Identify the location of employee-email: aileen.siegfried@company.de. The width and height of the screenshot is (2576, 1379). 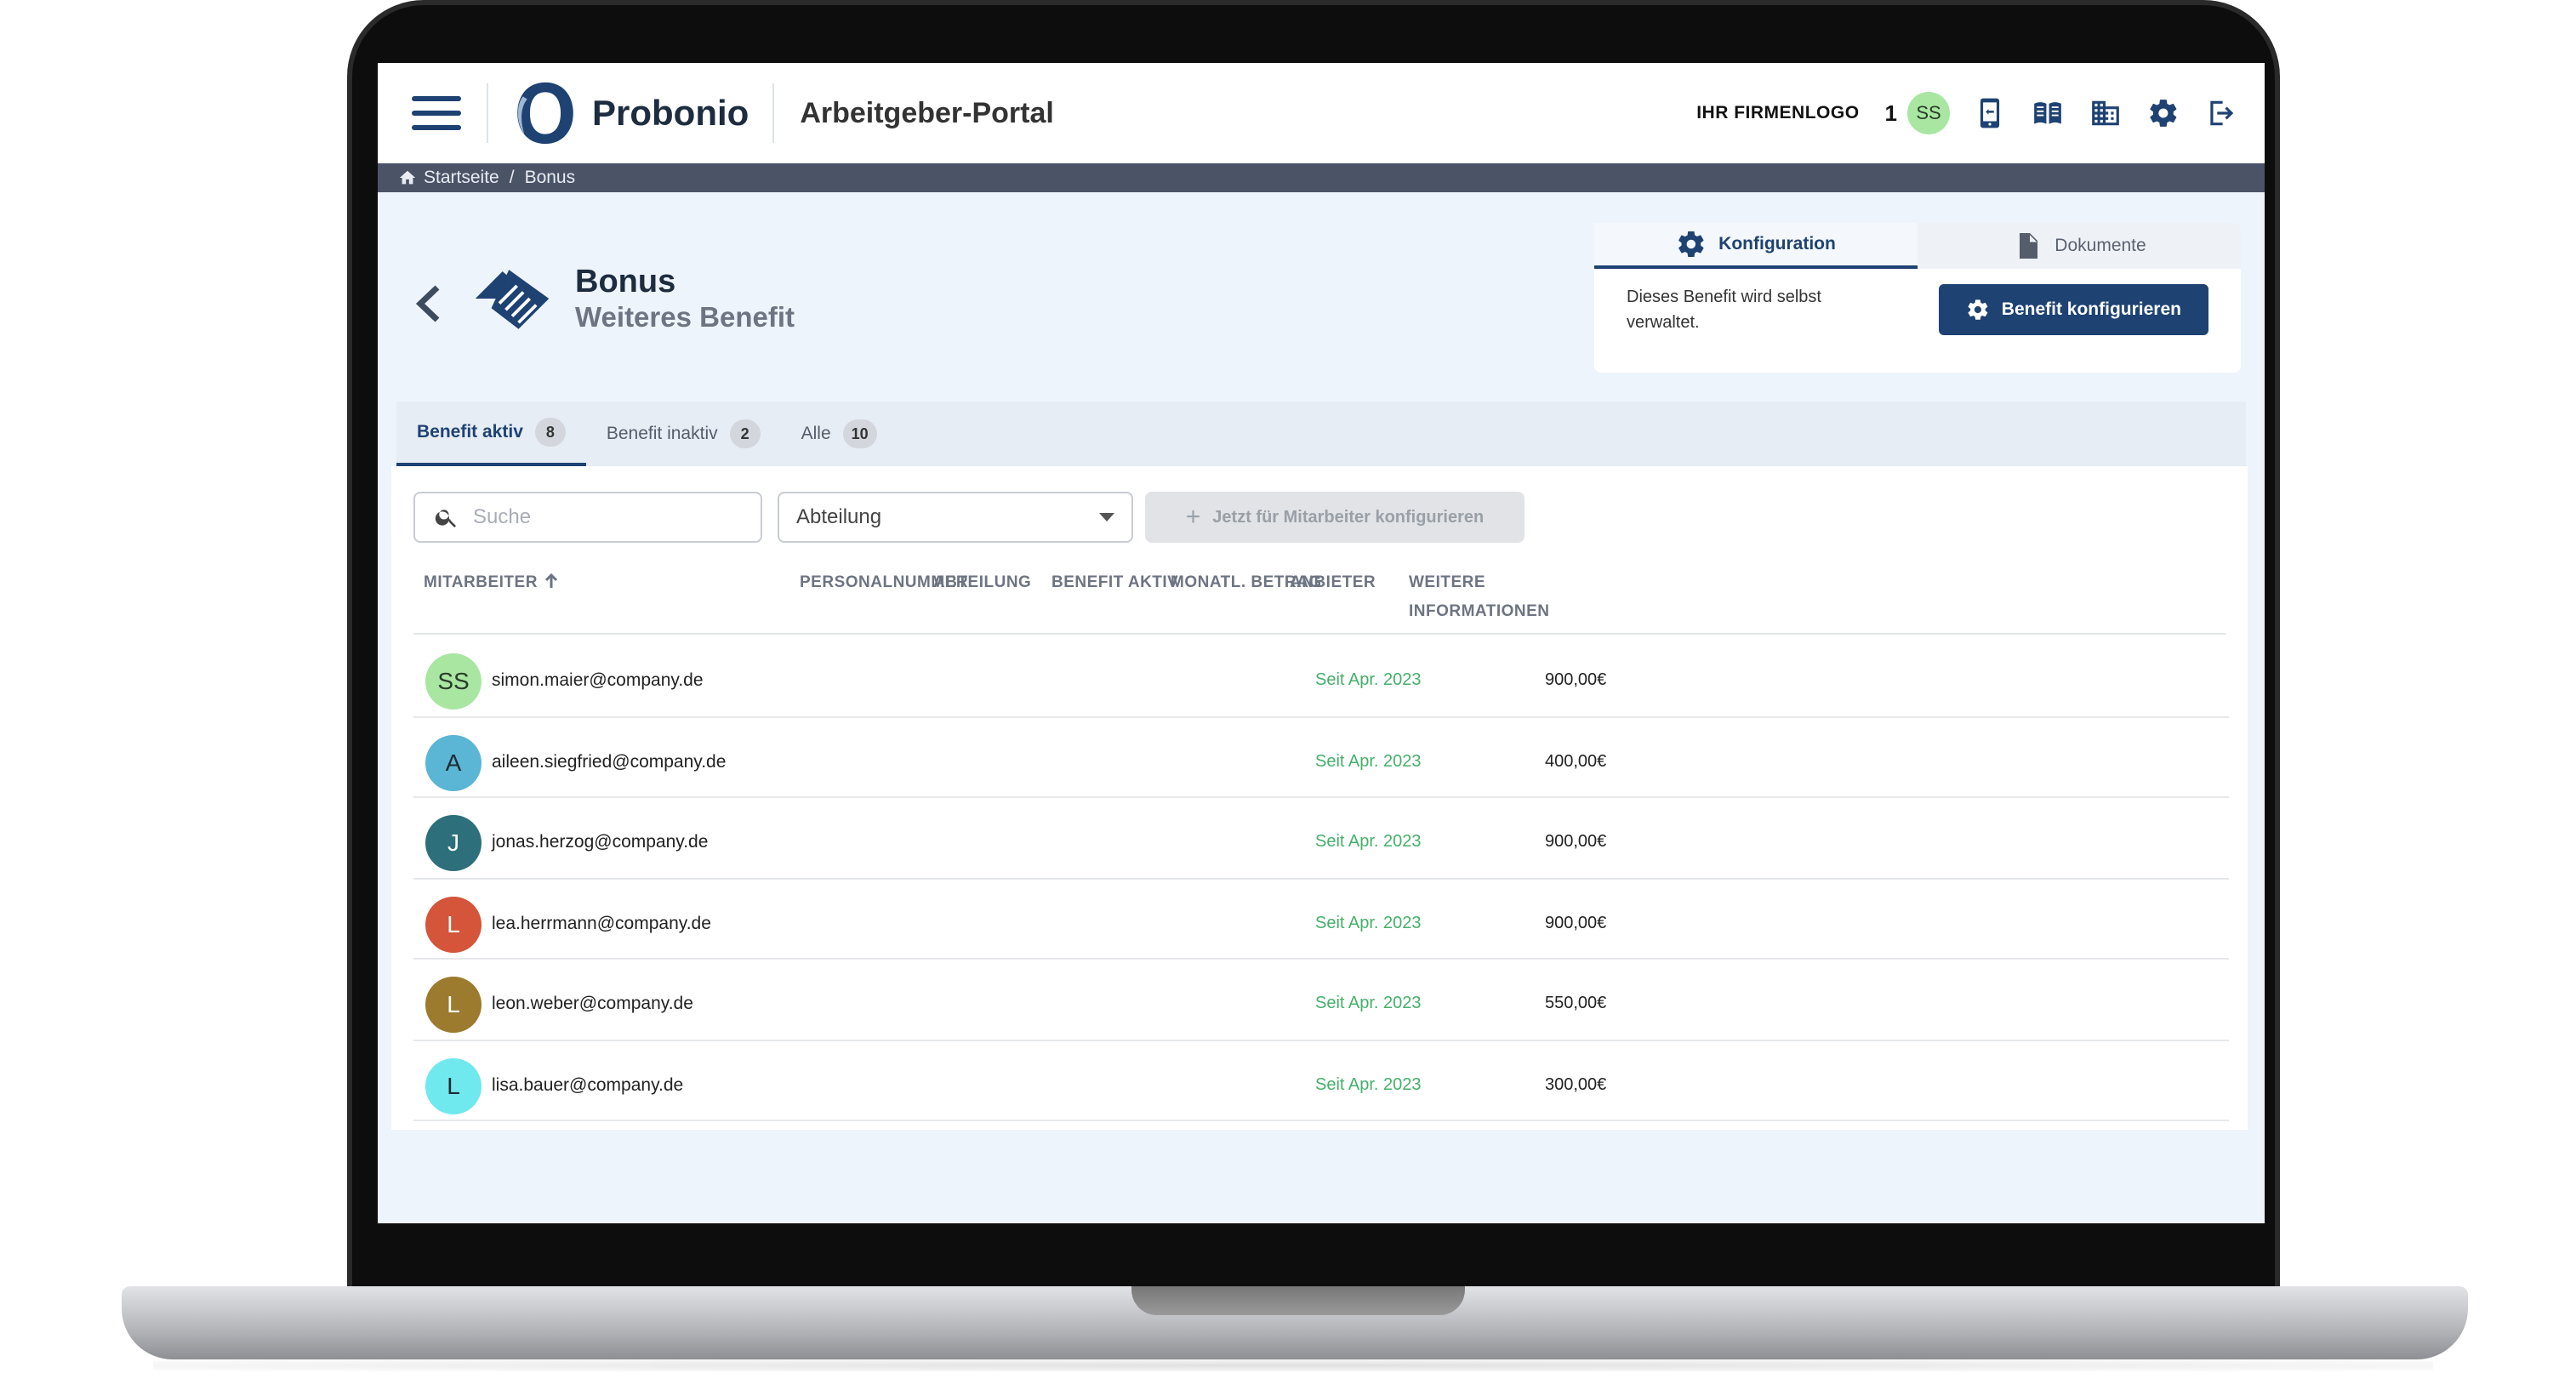
(610, 762).